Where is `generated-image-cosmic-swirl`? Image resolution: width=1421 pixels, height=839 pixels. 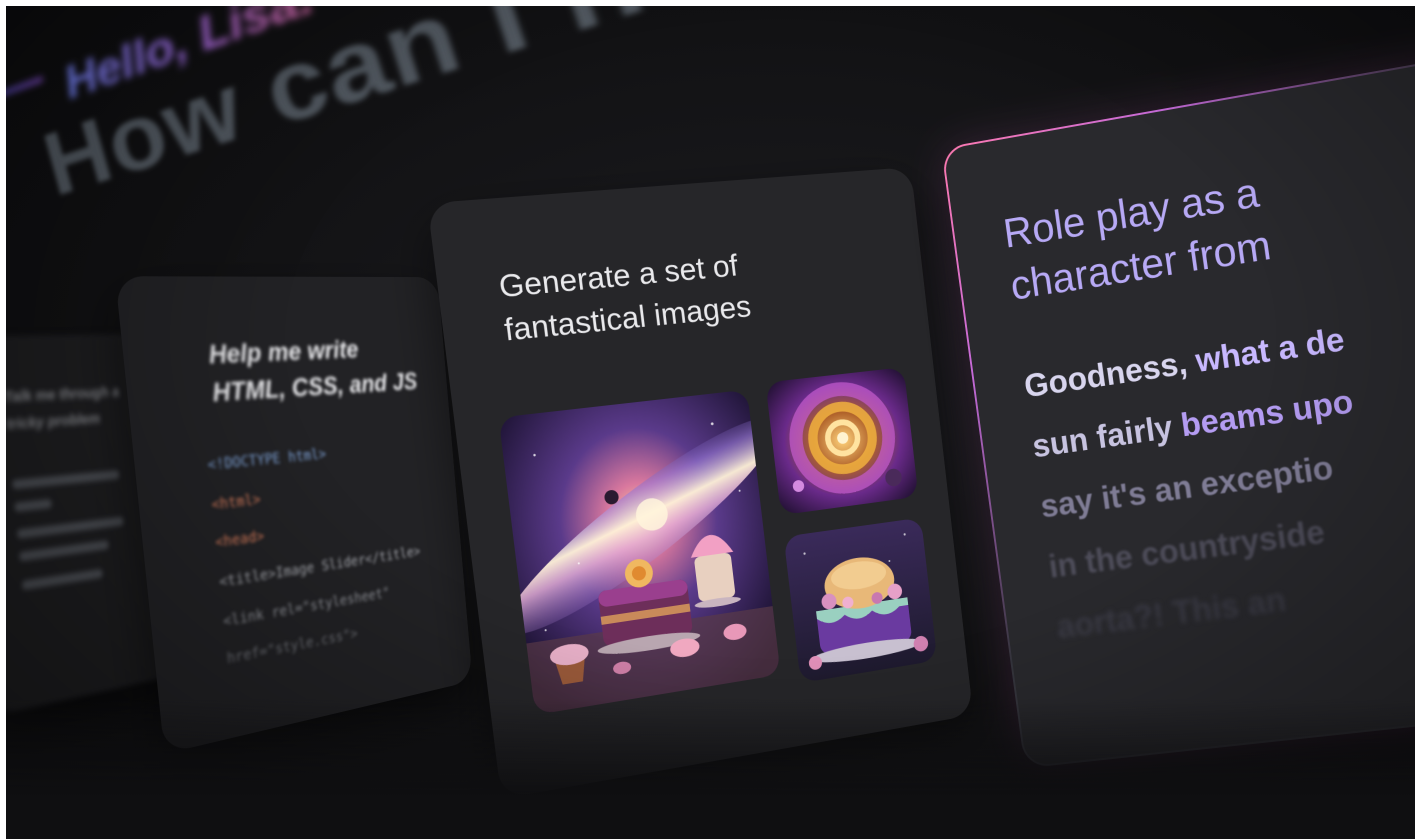 generated-image-cosmic-swirl is located at coordinates (842, 441).